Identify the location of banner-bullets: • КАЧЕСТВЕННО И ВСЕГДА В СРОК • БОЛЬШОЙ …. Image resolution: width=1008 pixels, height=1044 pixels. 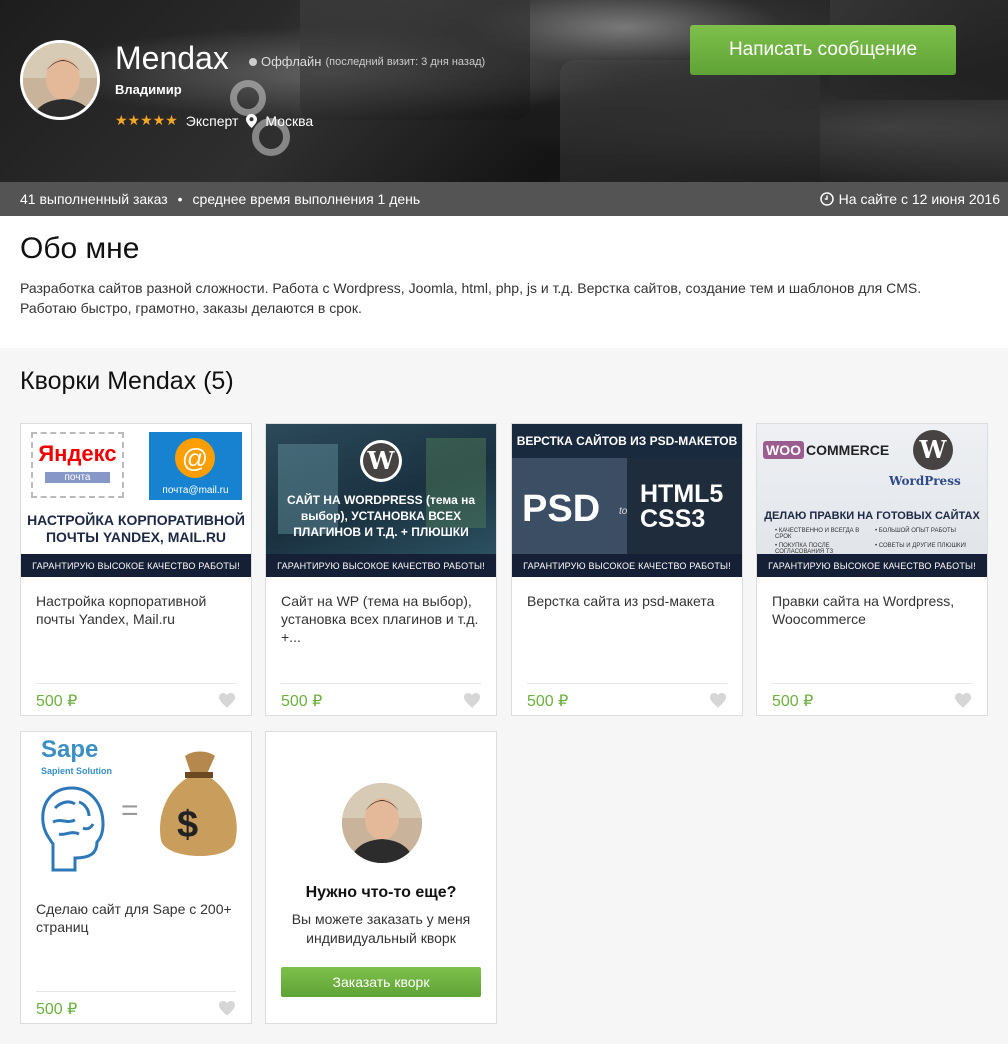
(875, 541).